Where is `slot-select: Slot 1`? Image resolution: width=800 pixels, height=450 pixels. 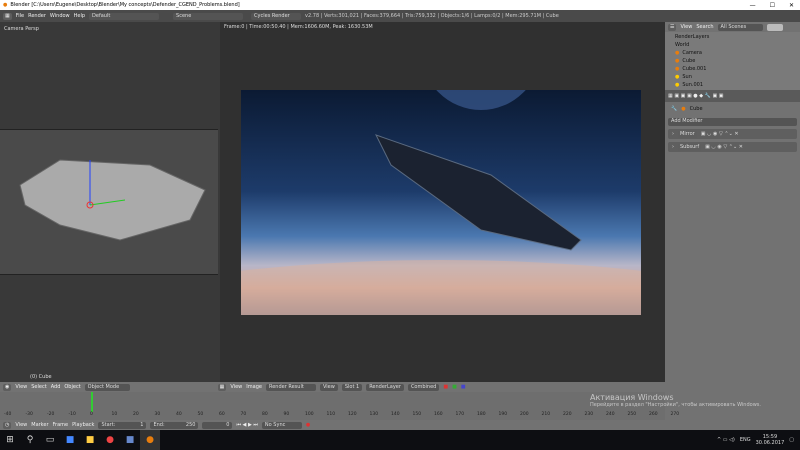 slot-select: Slot 1 is located at coordinates (352, 387).